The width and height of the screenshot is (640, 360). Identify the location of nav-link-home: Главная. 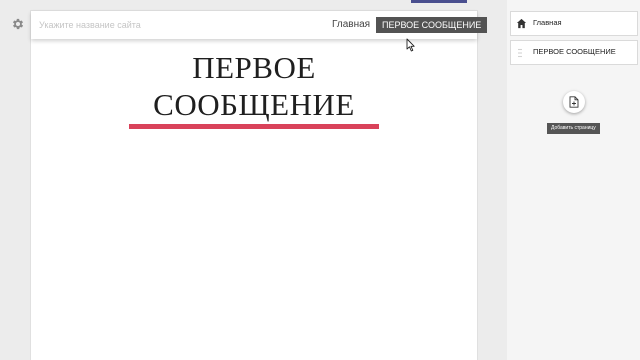
(351, 24).